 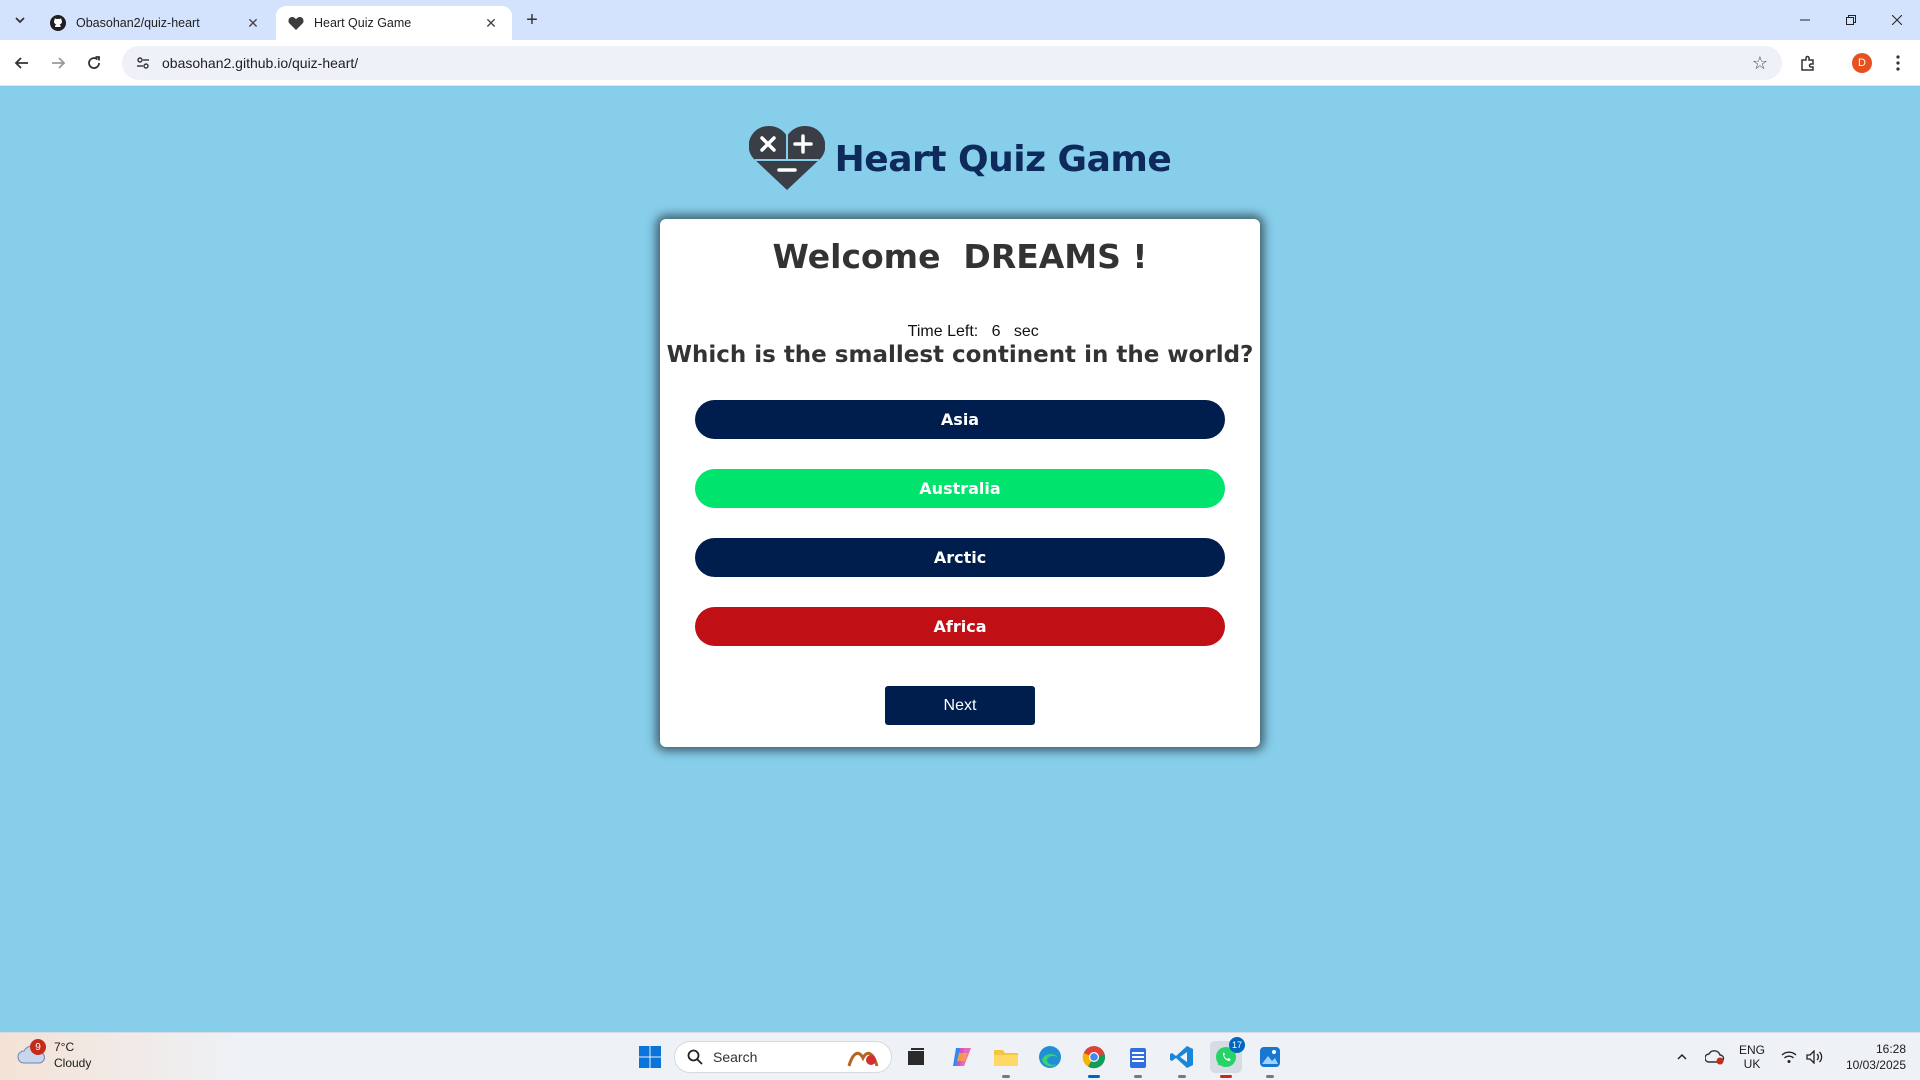 What do you see at coordinates (260, 63) in the screenshot?
I see `url-text: obasohan2.github.io/quiz-heart/` at bounding box center [260, 63].